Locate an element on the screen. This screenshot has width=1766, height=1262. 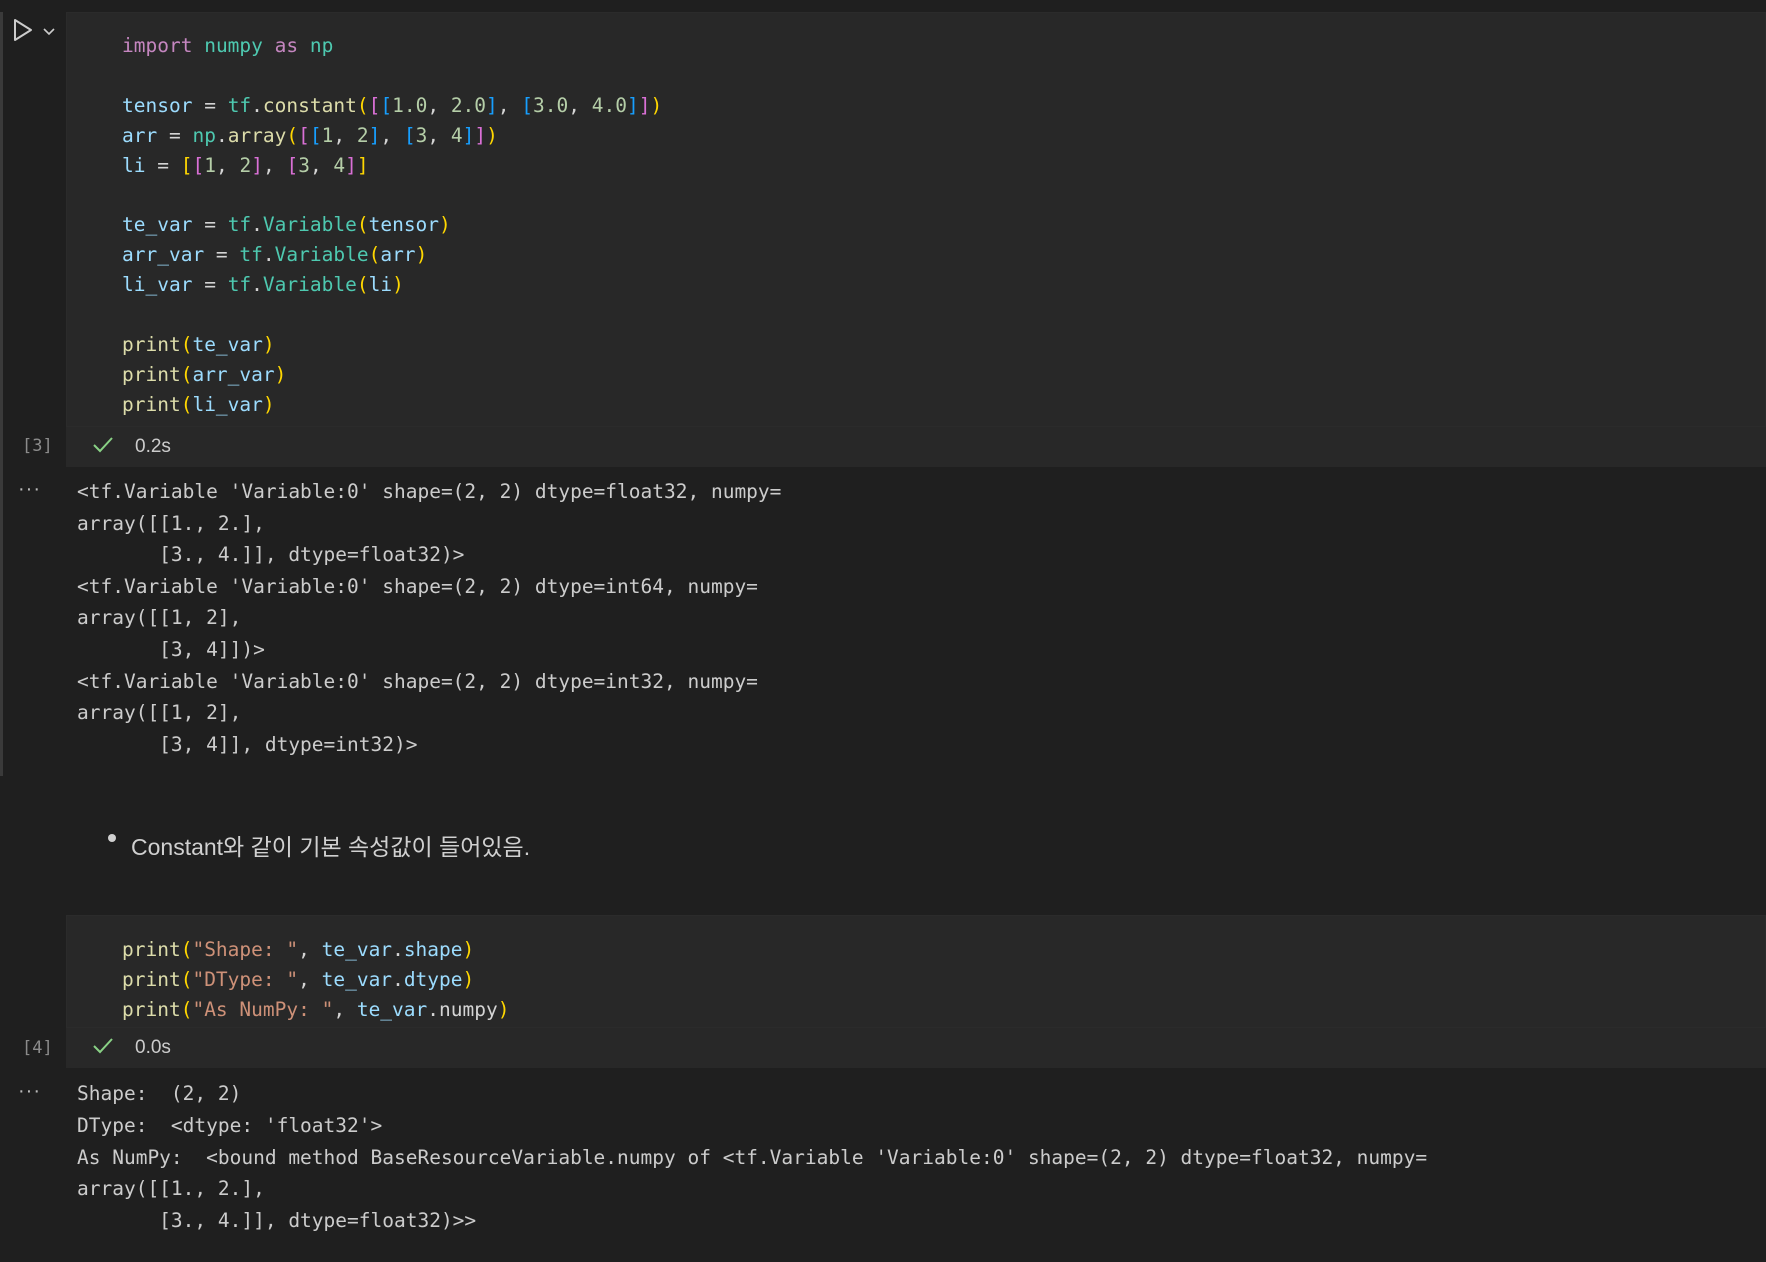
execution-duration: 0.0s is located at coordinates (153, 1047).